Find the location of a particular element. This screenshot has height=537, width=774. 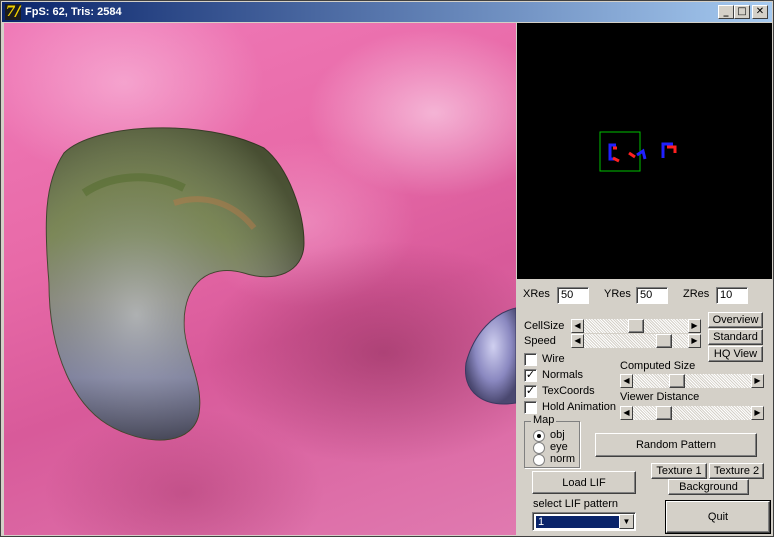

normals-checkbox: ✓ is located at coordinates (530, 375).